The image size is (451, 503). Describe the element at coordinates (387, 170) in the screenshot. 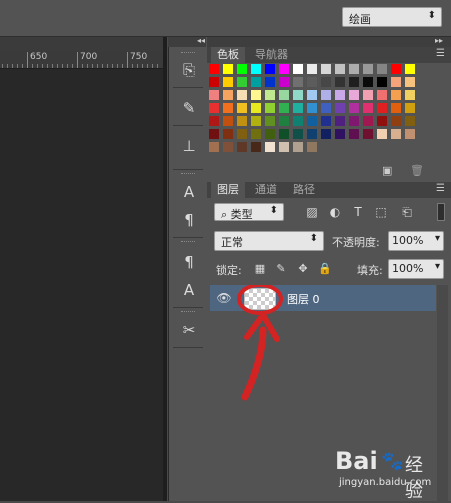

I see `new-swatch-icon: ▣` at that location.